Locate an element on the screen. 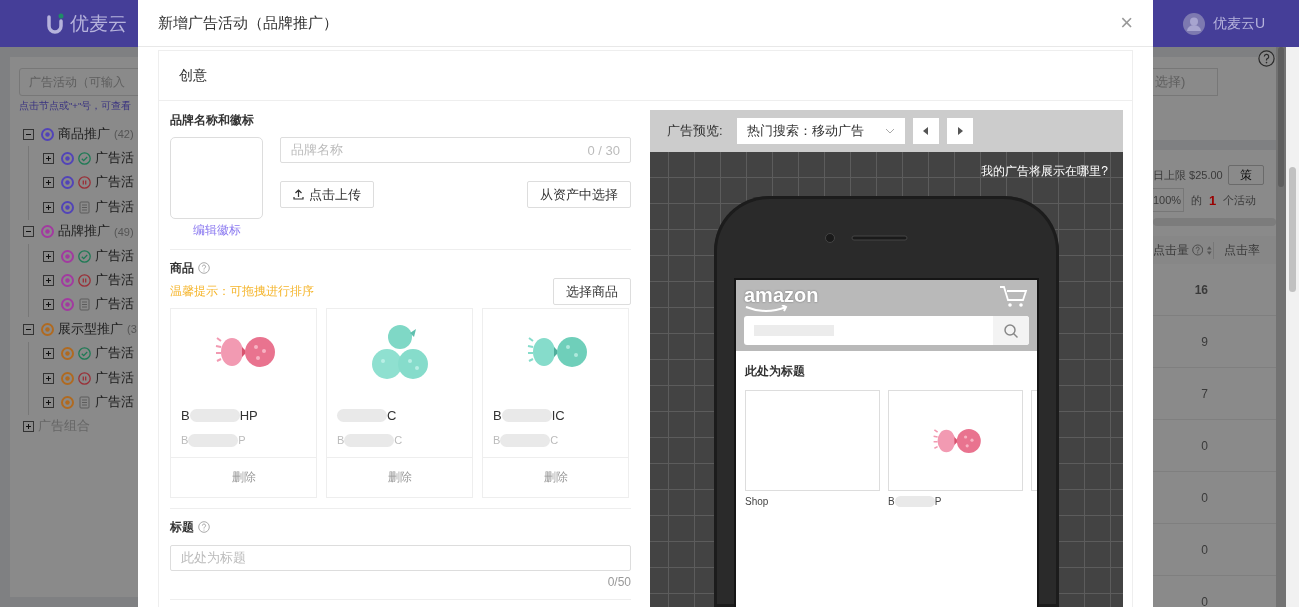  character-counter: 0/50 is located at coordinates (618, 582).